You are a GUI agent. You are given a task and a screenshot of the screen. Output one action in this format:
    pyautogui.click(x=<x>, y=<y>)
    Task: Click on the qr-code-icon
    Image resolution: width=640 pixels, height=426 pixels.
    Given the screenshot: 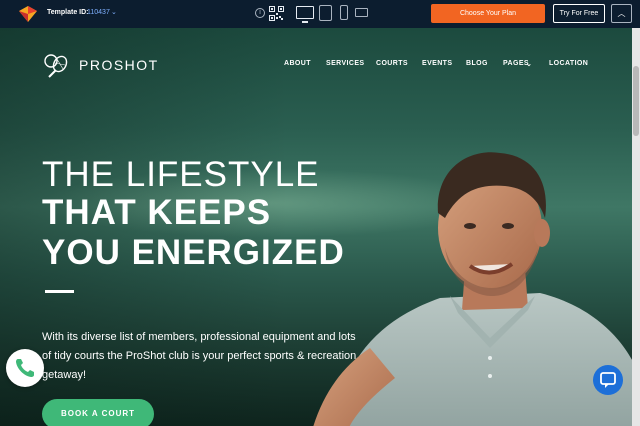 What is the action you would take?
    pyautogui.click(x=276, y=13)
    